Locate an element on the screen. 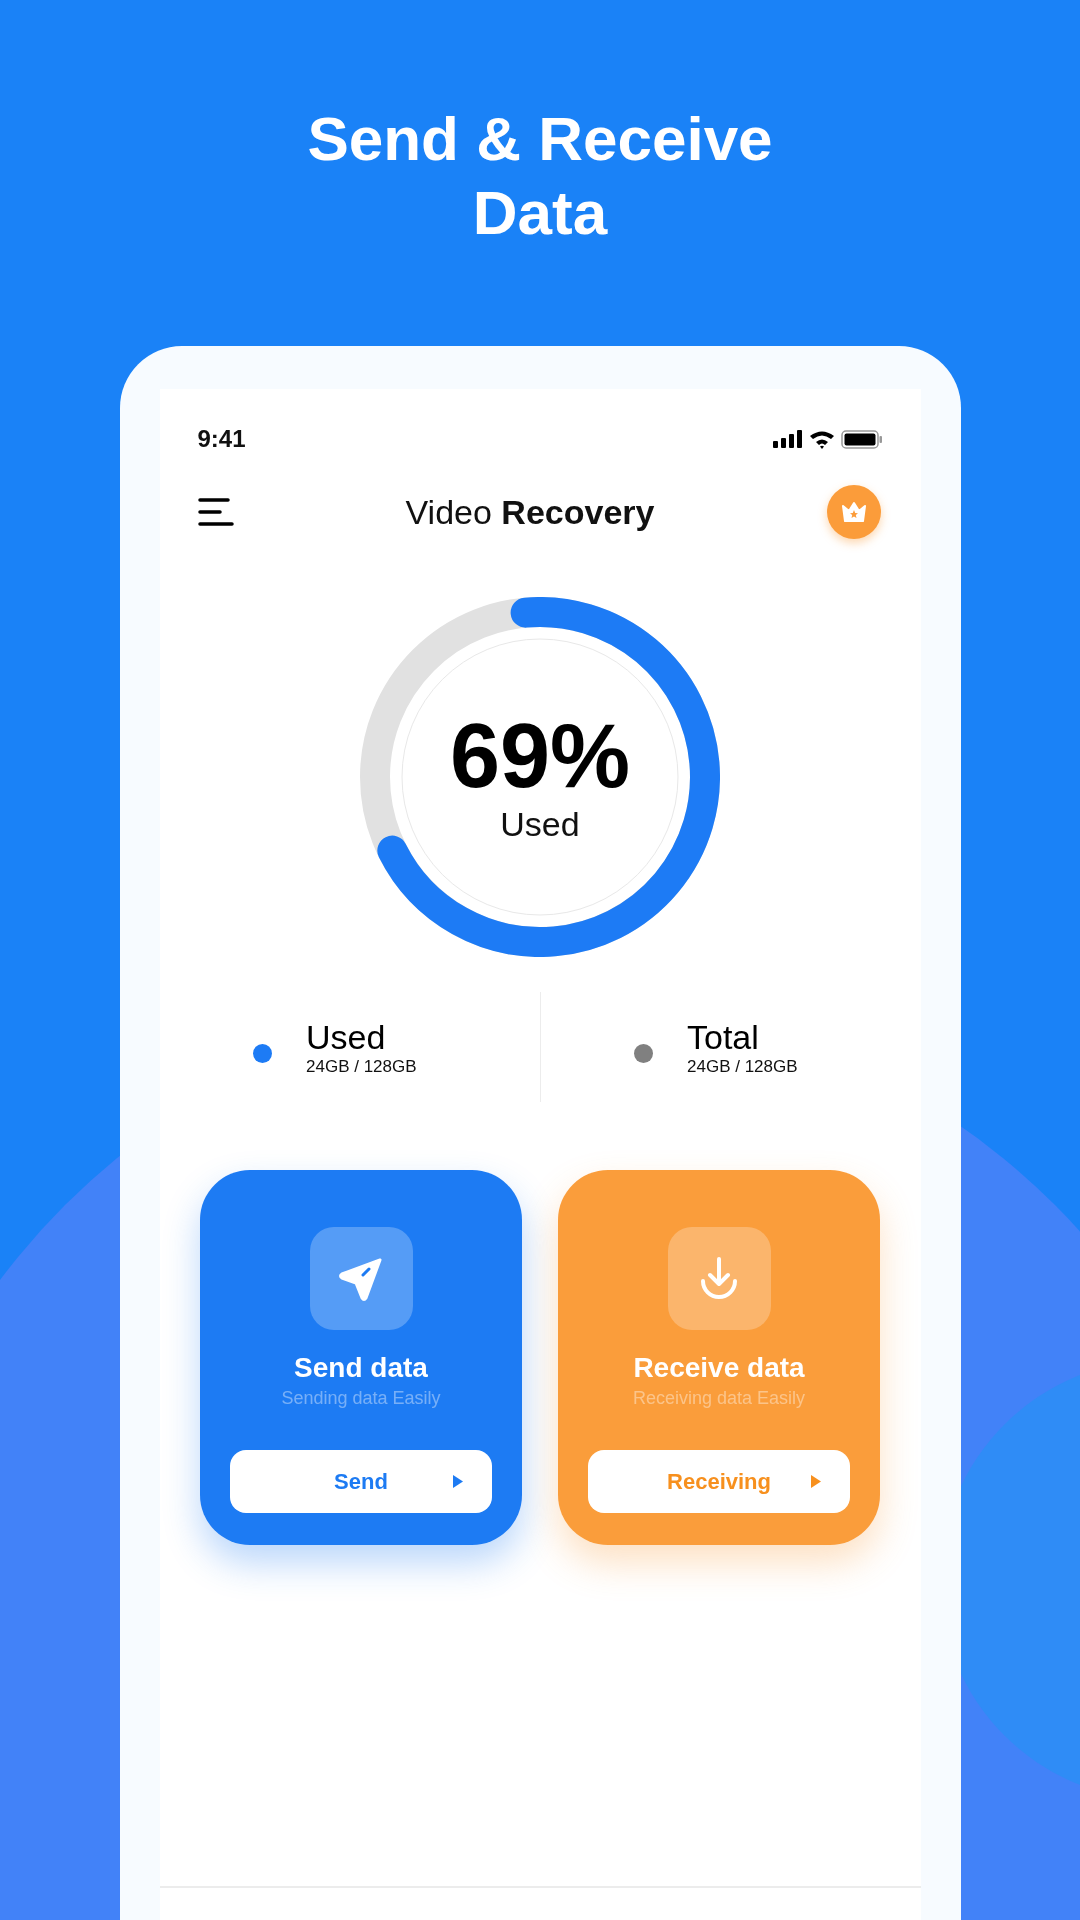 The image size is (1080, 1920). usage-label: Used is located at coordinates (540, 824).